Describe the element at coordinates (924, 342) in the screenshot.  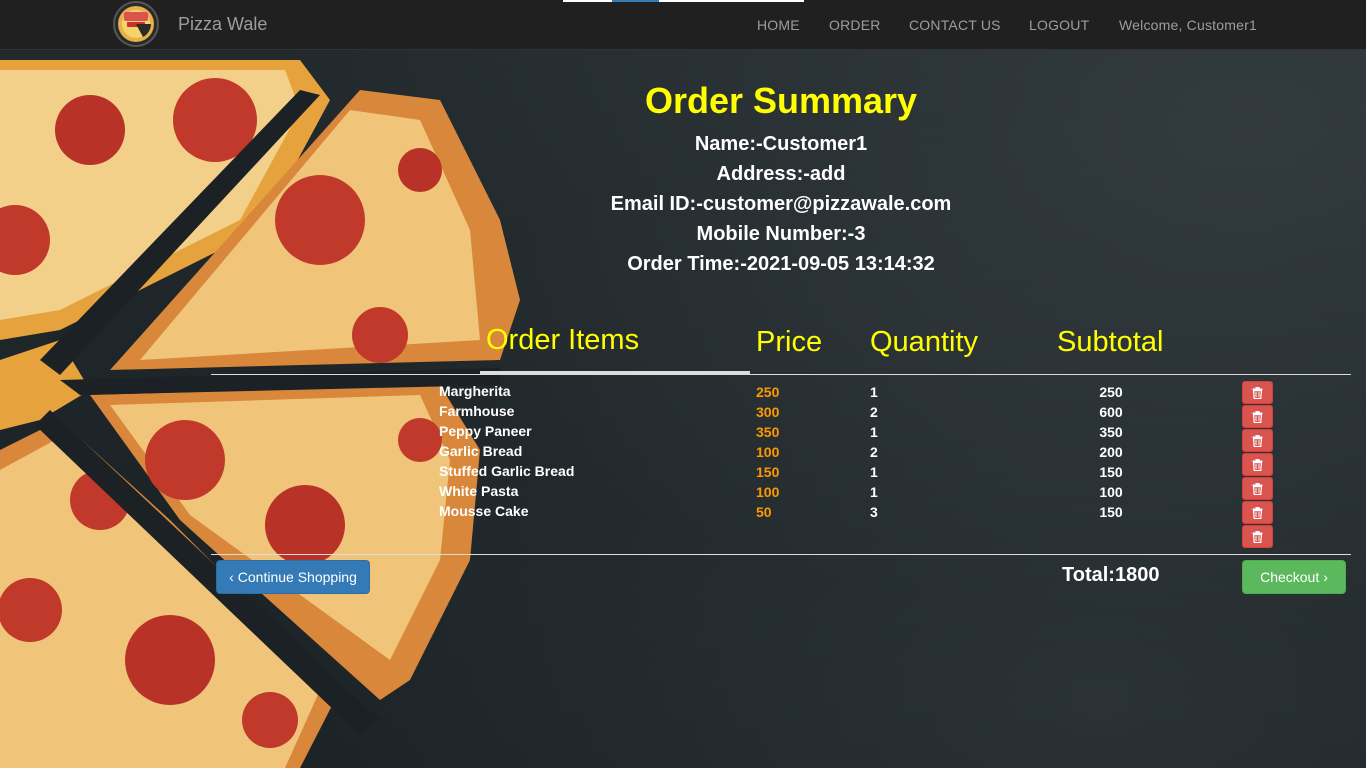
I see `header-quantity: Quantity` at that location.